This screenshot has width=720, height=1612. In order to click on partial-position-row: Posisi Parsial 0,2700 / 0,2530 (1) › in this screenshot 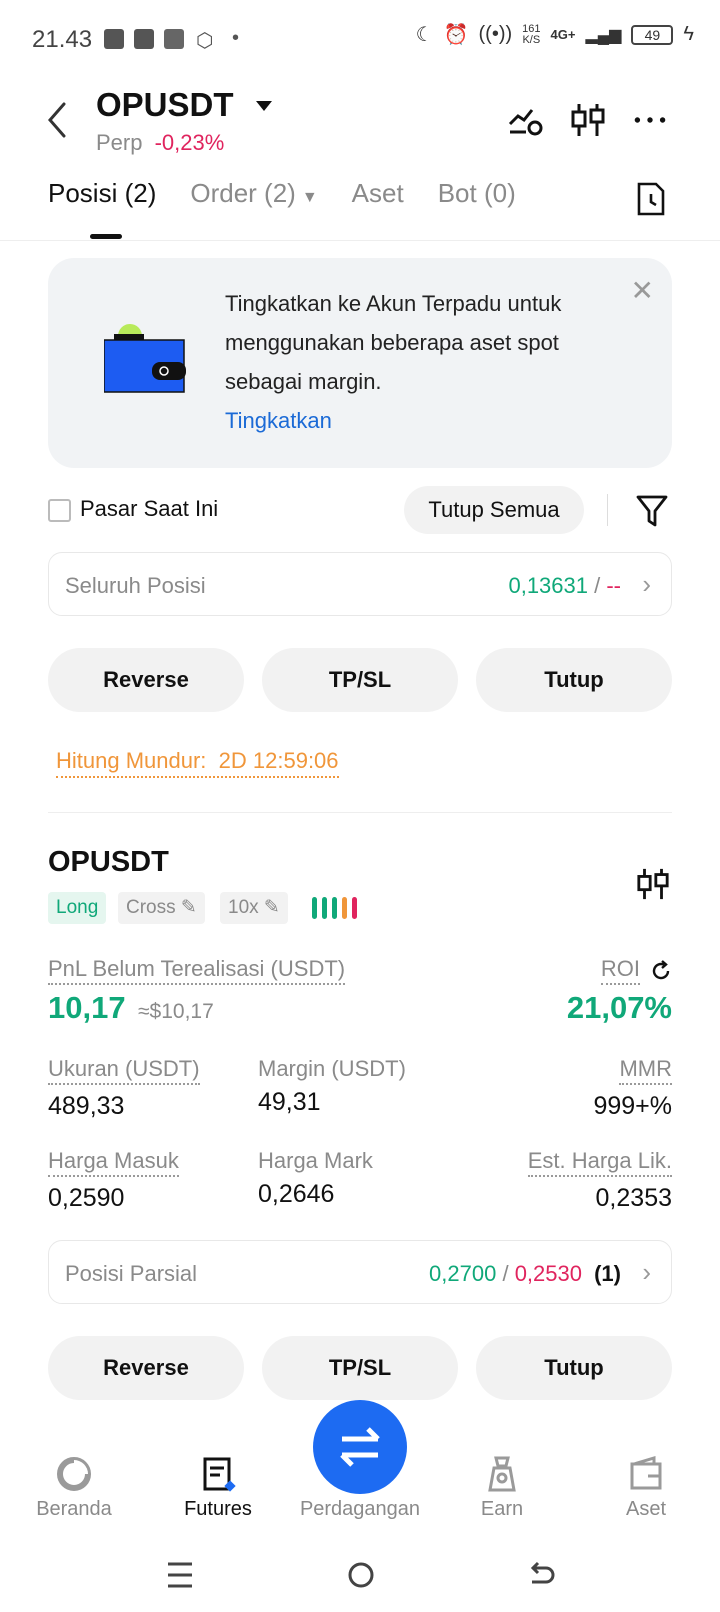, I will do `click(360, 1272)`.